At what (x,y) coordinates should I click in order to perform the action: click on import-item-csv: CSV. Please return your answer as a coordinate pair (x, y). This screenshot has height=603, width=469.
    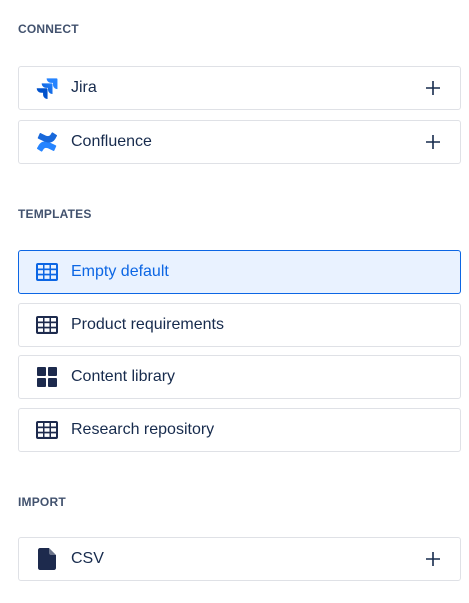
    Looking at the image, I should click on (239, 559).